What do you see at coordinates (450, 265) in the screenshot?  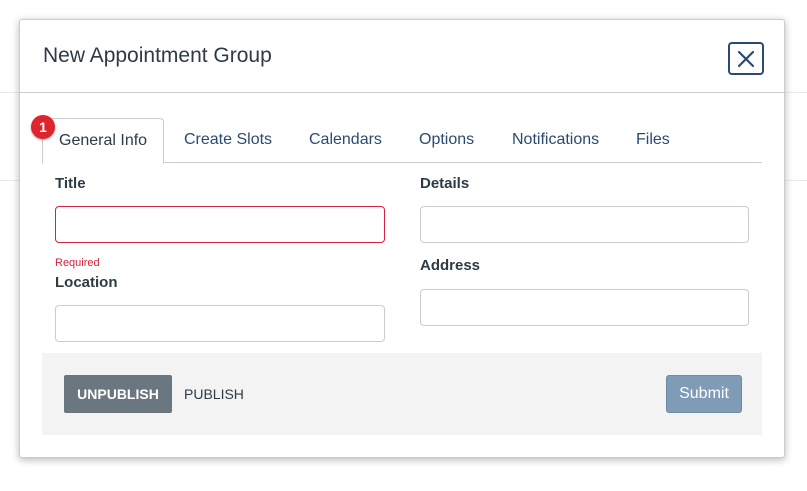 I see `address-label: Address` at bounding box center [450, 265].